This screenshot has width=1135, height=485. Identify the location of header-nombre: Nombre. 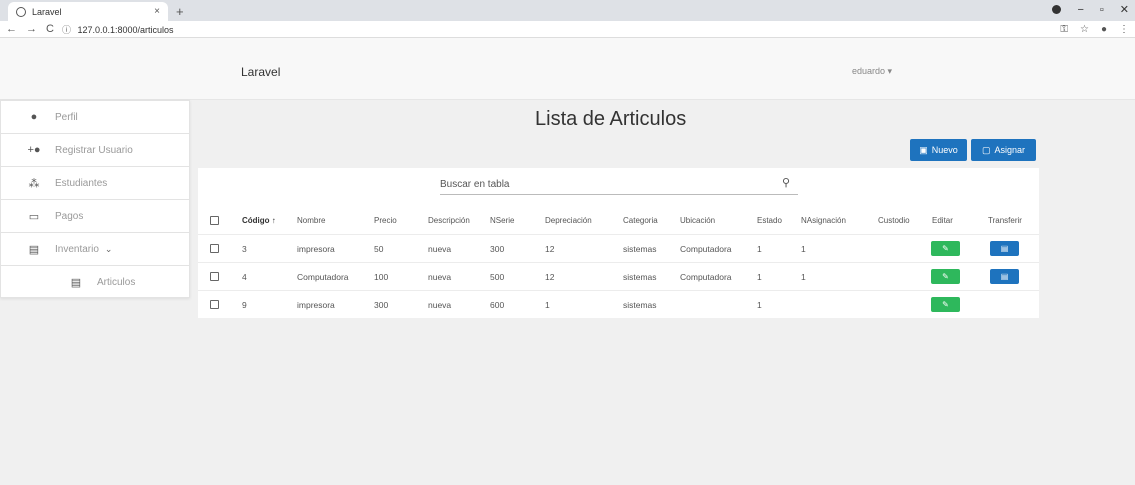
(311, 220).